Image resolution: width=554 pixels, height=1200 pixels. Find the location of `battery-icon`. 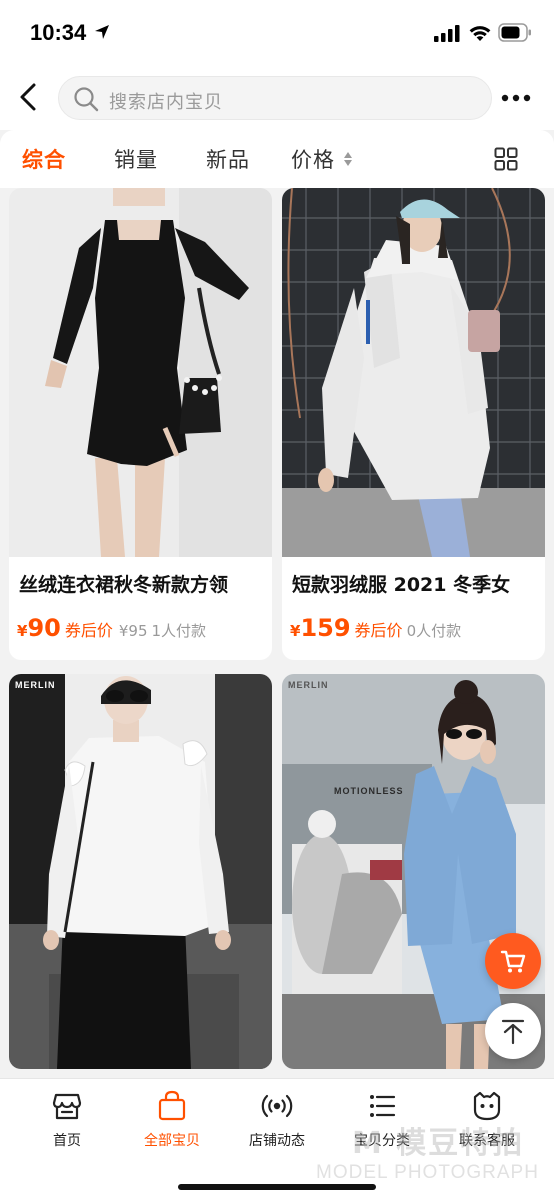

battery-icon is located at coordinates (514, 32).